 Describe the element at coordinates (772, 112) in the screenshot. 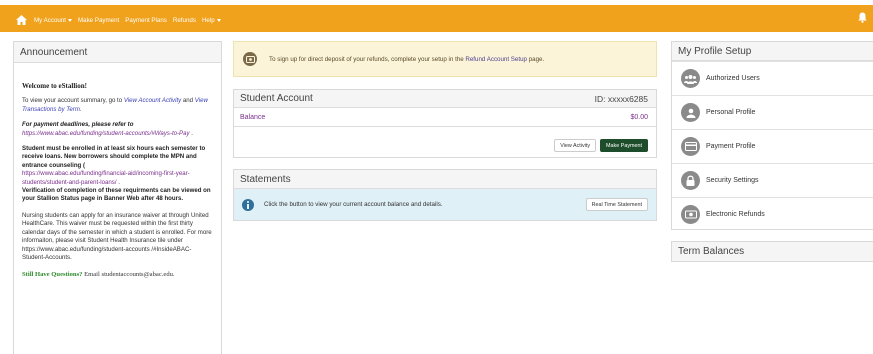

I see `profile-item-personal-profile: Personal Profile` at that location.